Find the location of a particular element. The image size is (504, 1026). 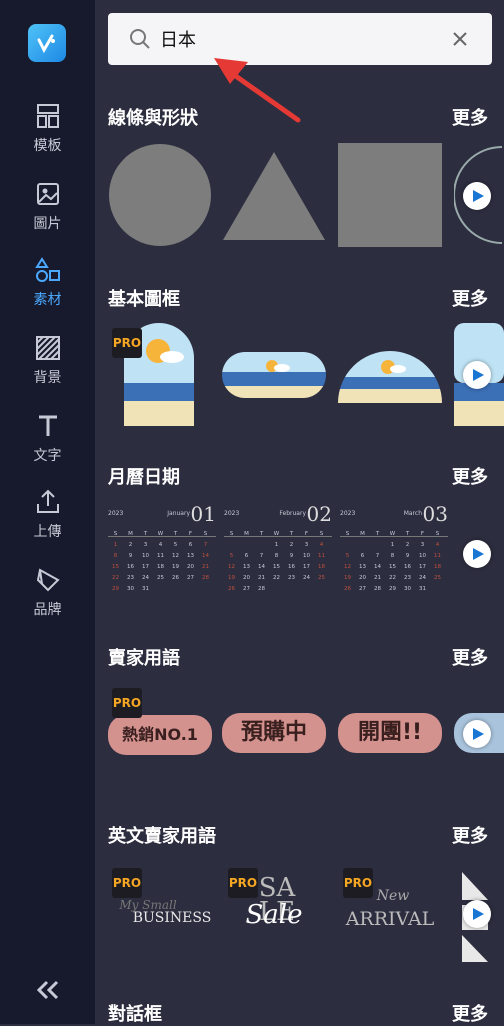

brand-icon is located at coordinates (48, 580).